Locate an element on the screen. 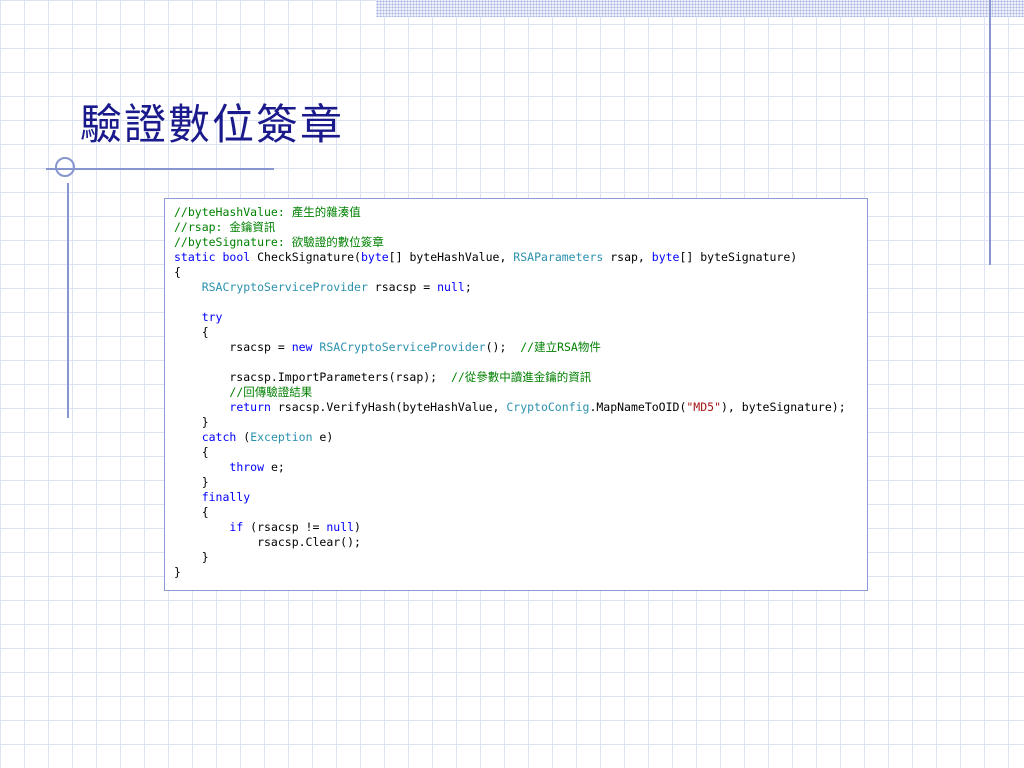 This screenshot has width=1024, height=768. ring-ornament is located at coordinates (65, 167).